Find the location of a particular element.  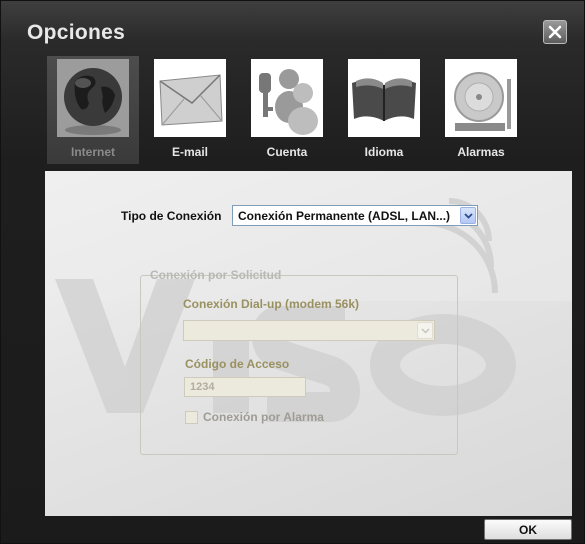

close-button is located at coordinates (555, 32).